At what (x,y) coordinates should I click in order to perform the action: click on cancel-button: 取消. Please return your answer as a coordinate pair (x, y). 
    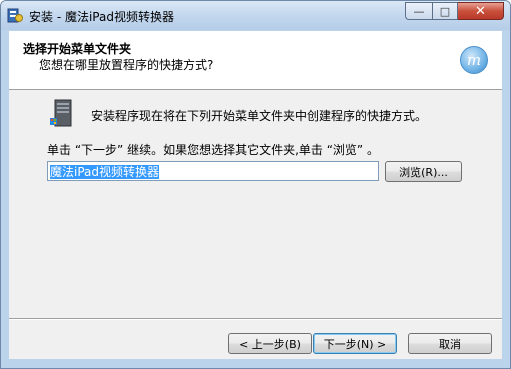
    Looking at the image, I should click on (450, 343).